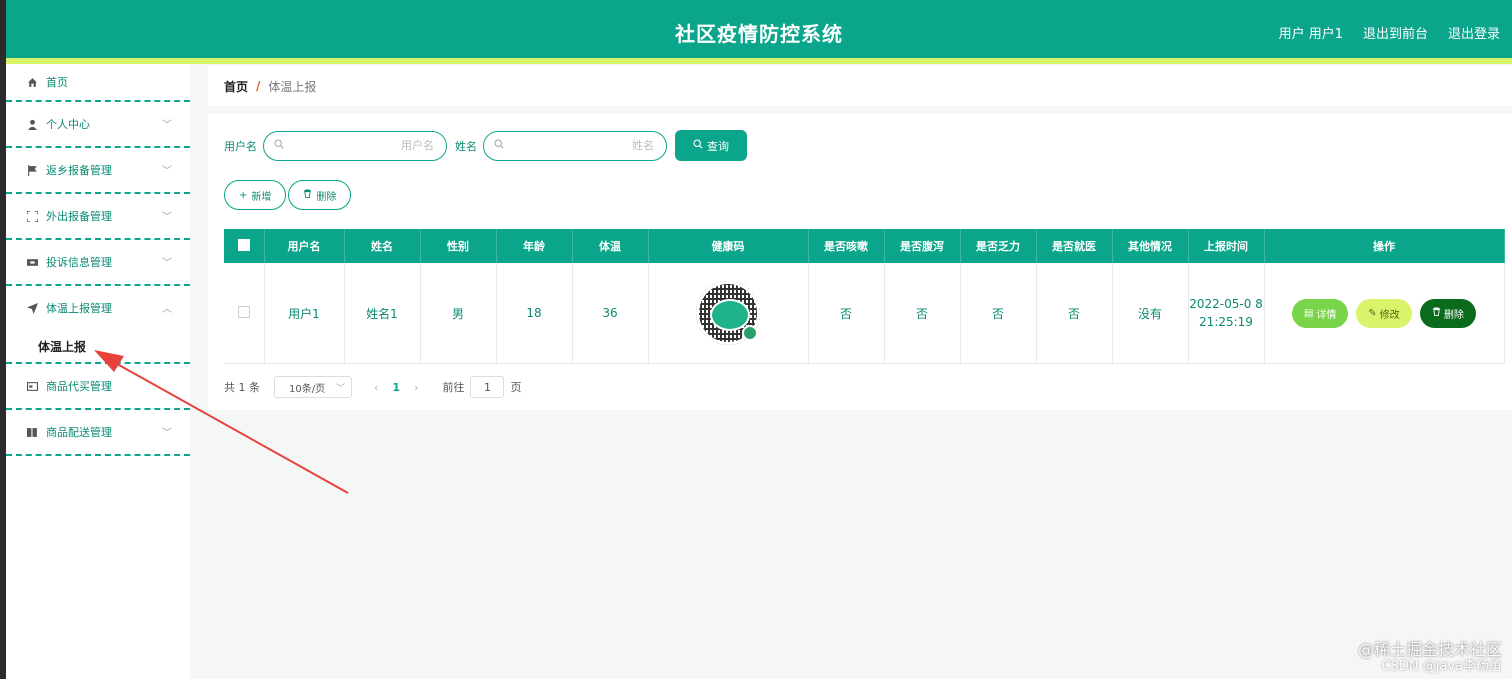 This screenshot has width=1512, height=679. Describe the element at coordinates (240, 146) in the screenshot. I see `username-label: 用户名` at that location.